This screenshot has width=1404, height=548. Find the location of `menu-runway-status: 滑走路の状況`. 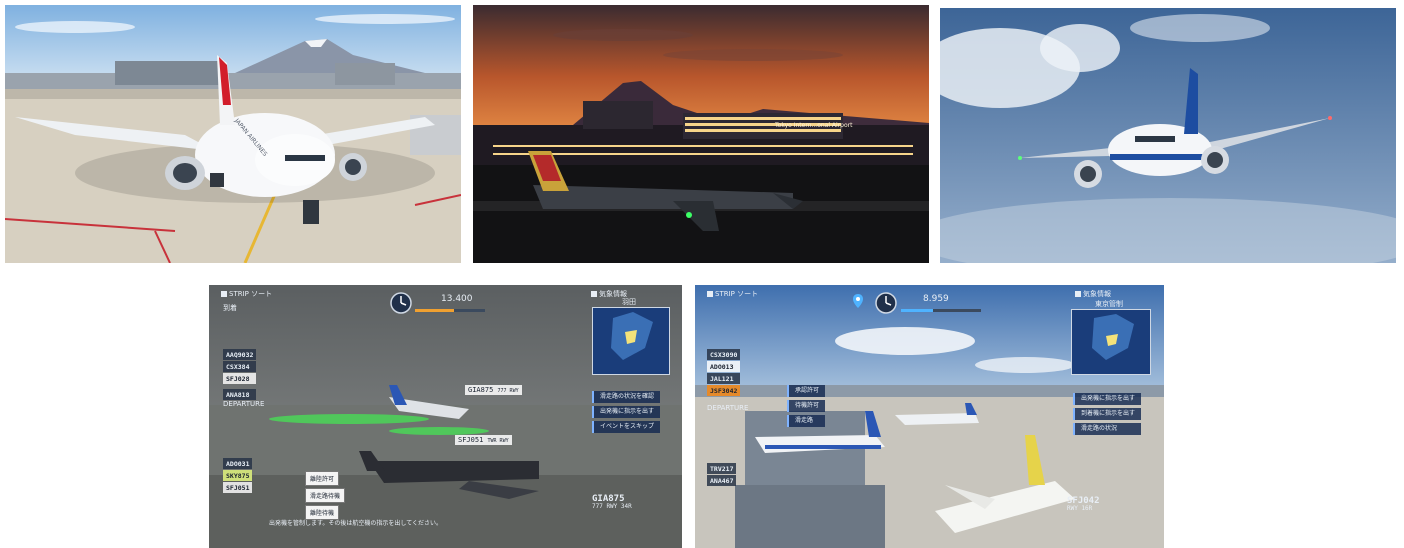

menu-runway-status: 滑走路の状況 is located at coordinates (1107, 429).